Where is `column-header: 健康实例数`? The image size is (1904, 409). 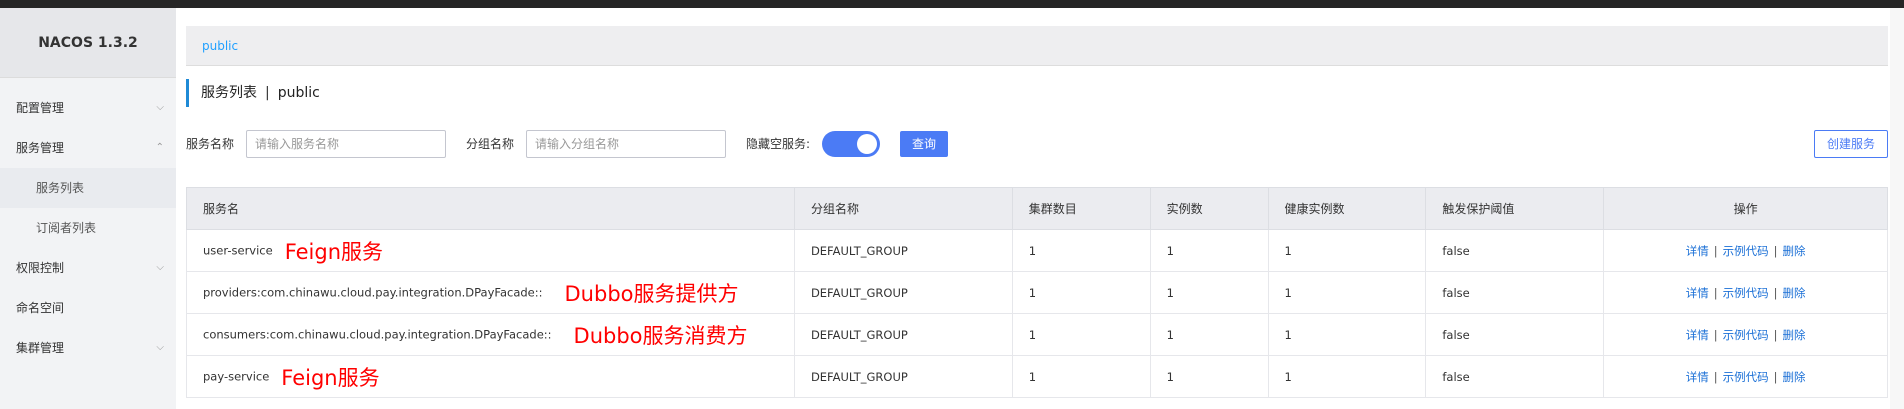 column-header: 健康实例数 is located at coordinates (1347, 208).